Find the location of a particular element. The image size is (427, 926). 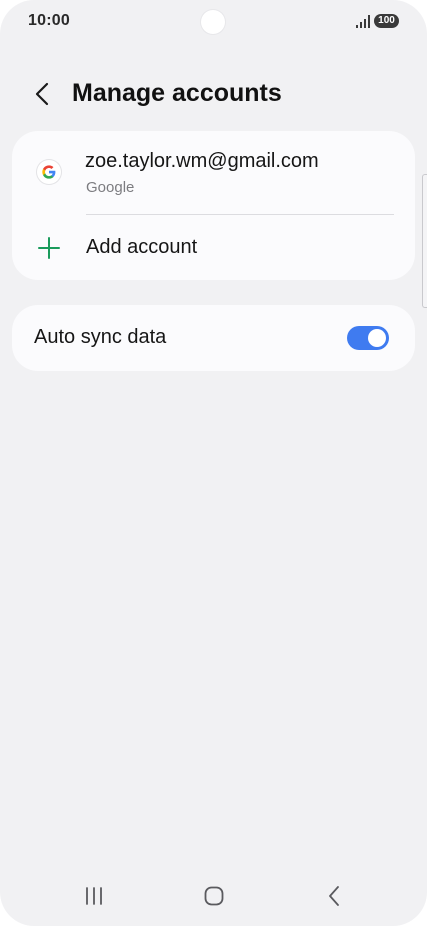

back-icon is located at coordinates (334, 896).